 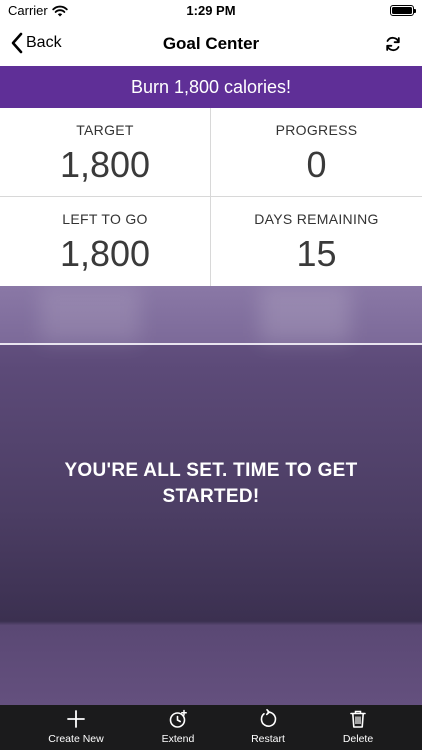 I want to click on stat-progress: PROGRESS 0, so click(x=316, y=152).